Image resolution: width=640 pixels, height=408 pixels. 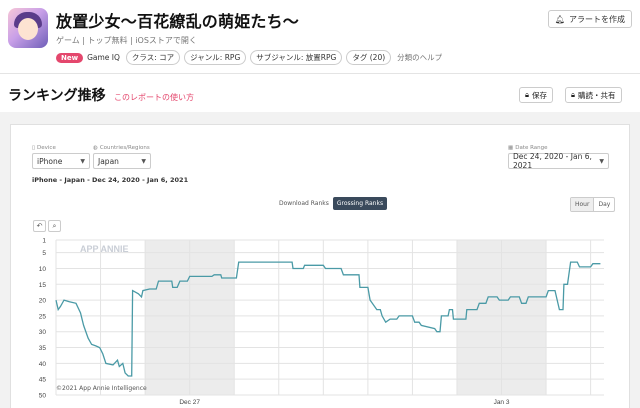 What do you see at coordinates (344, 402) in the screenshot?
I see `x-axis-ticks: Dec 27 Jan 3` at bounding box center [344, 402].